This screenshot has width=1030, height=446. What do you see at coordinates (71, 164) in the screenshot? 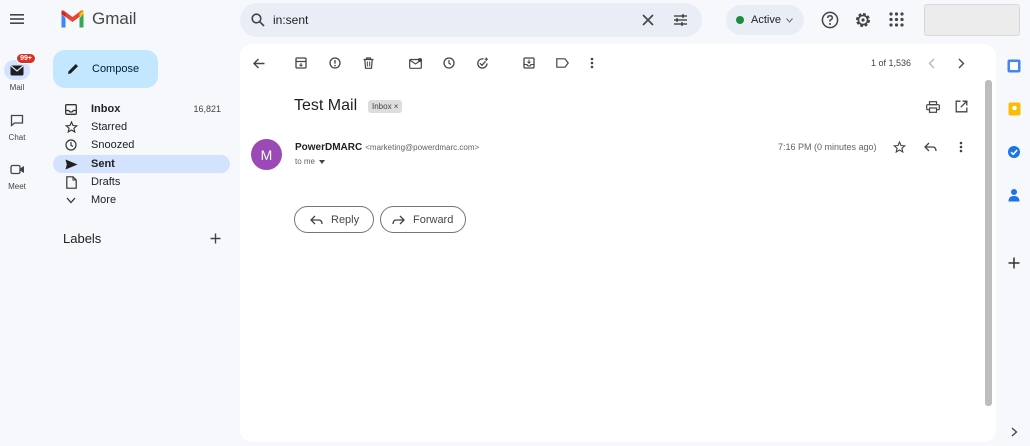
I see `send-icon` at bounding box center [71, 164].